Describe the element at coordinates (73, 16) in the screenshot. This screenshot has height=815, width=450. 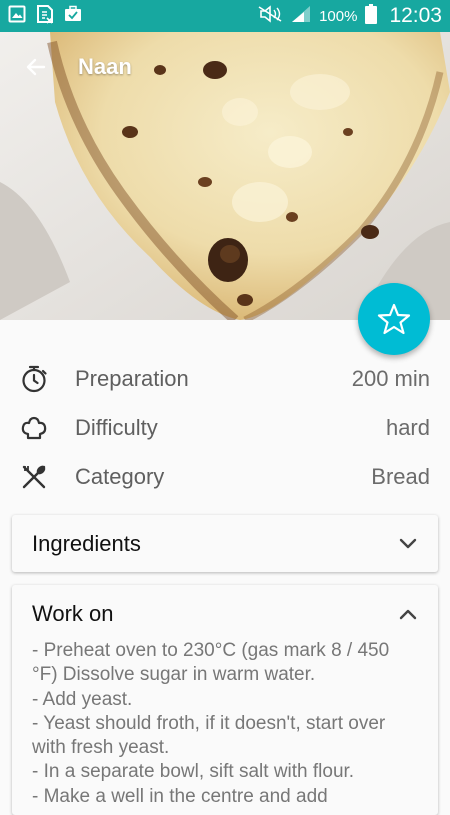
I see `briefcase-icon` at that location.